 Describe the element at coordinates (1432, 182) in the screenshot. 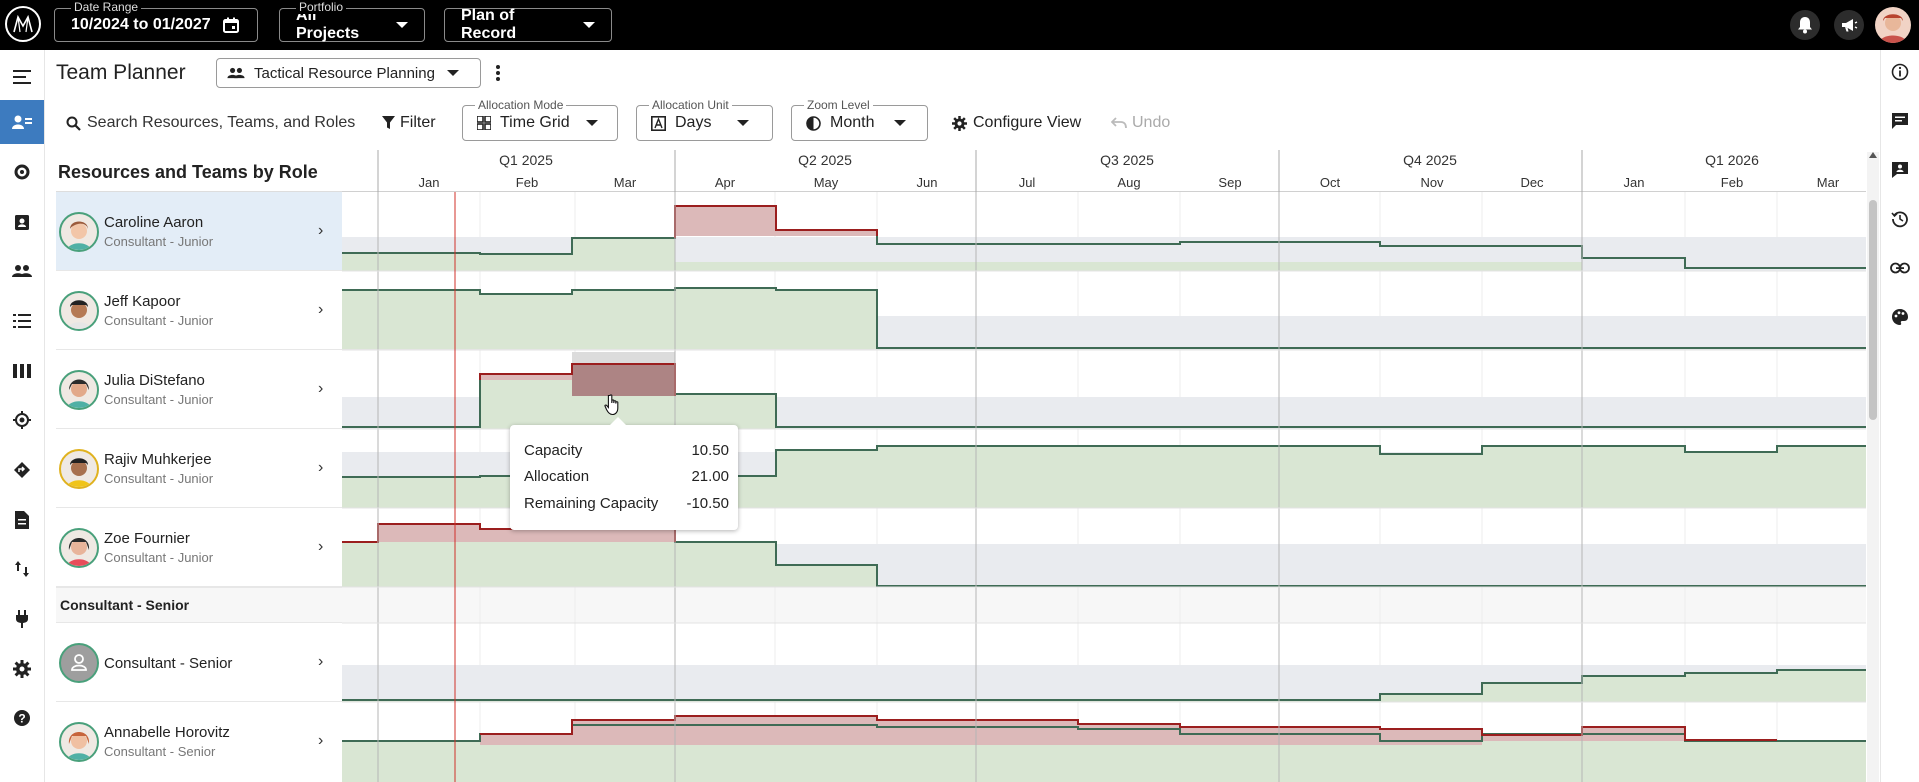

I see `month-label: Nov` at that location.